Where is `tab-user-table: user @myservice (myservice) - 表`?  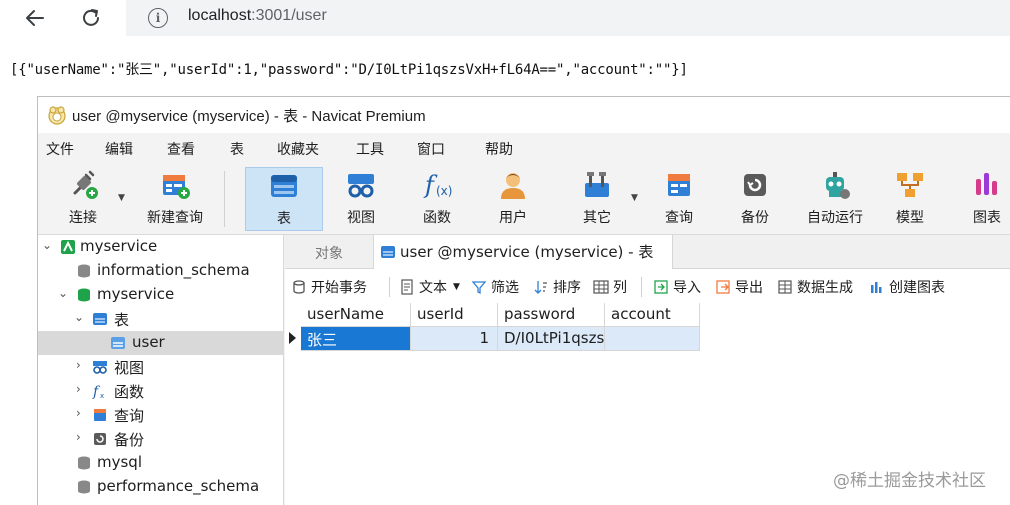 tab-user-table: user @myservice (myservice) - 表 is located at coordinates (523, 252).